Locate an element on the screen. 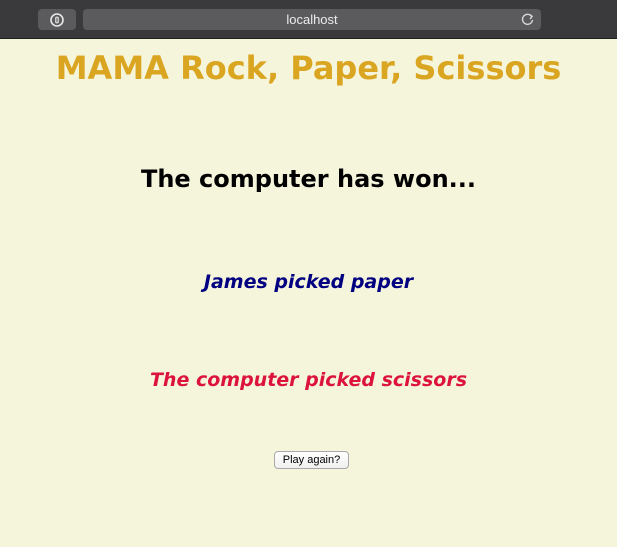 This screenshot has width=617, height=547. reload-icon is located at coordinates (527, 19).